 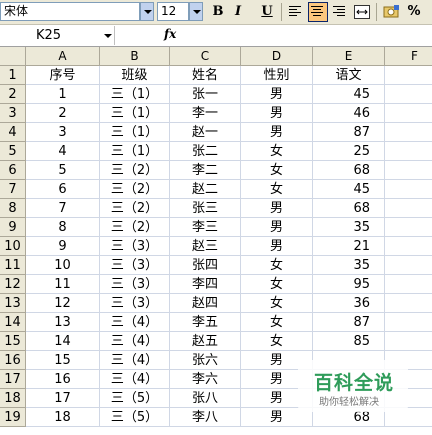 I want to click on cell-a: 3, so click(x=63, y=132).